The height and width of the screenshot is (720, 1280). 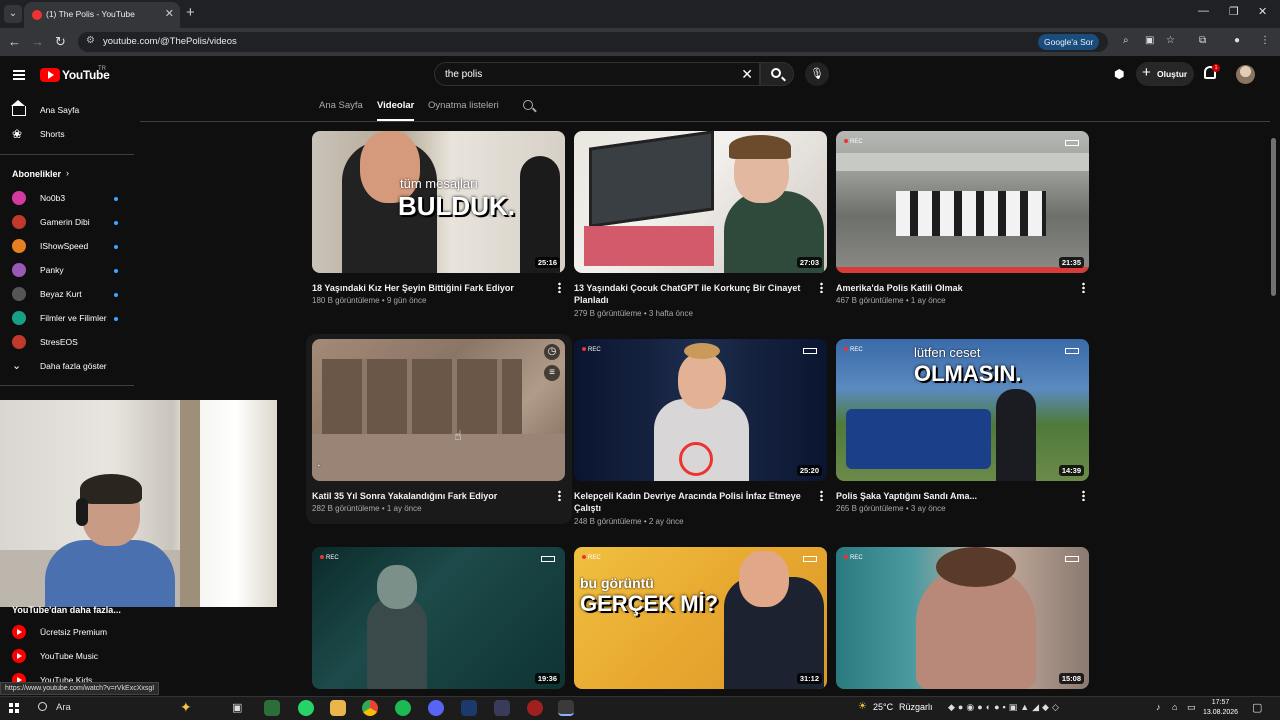 What do you see at coordinates (67, 657) in the screenshot?
I see `sidebar-item-music: YouTube Music` at bounding box center [67, 657].